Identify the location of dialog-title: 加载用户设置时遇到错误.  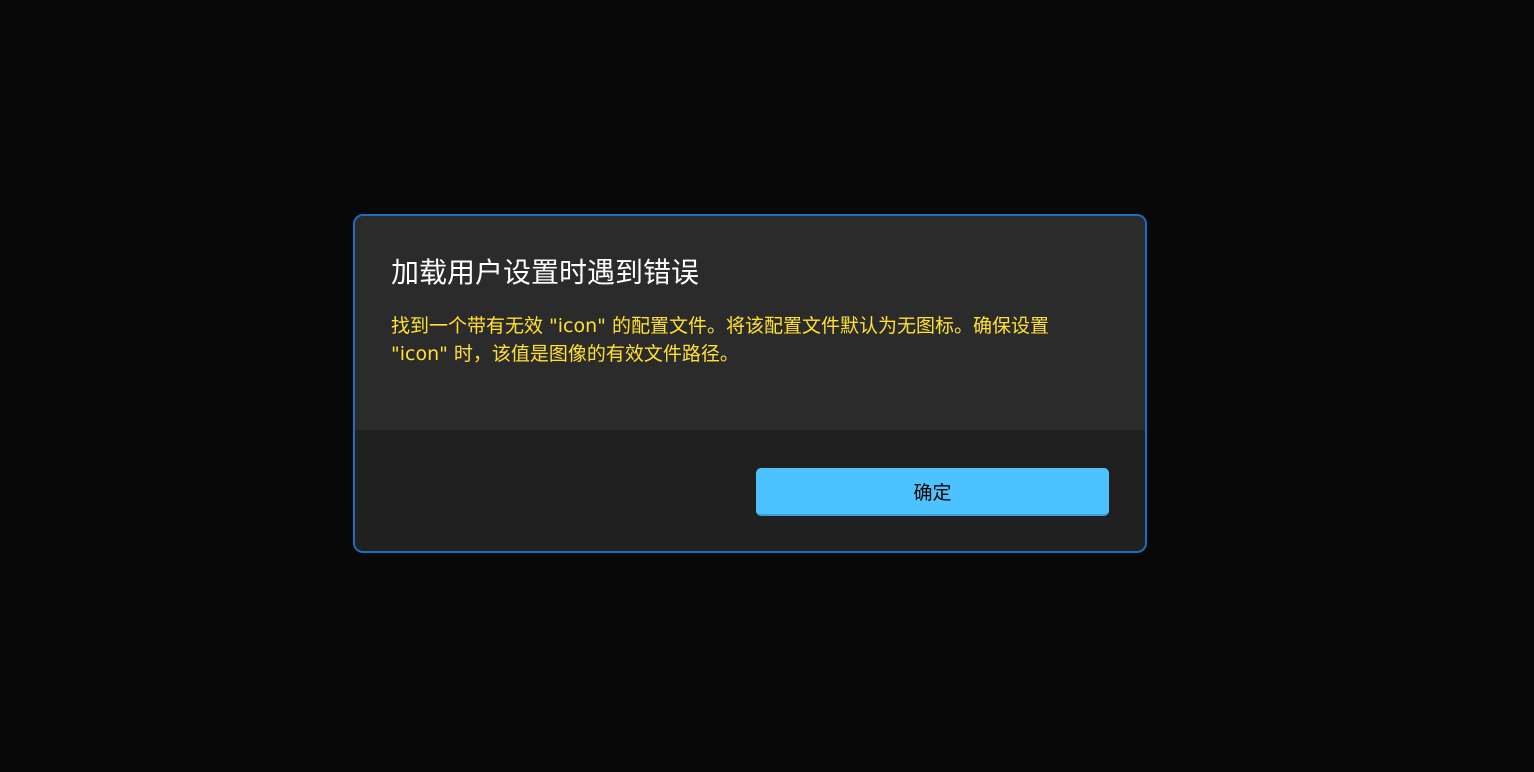
(545, 272).